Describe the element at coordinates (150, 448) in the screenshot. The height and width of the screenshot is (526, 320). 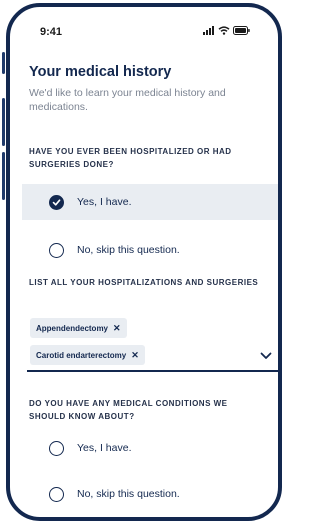
I see `option-conditions-yes: Yes, I have.` at that location.